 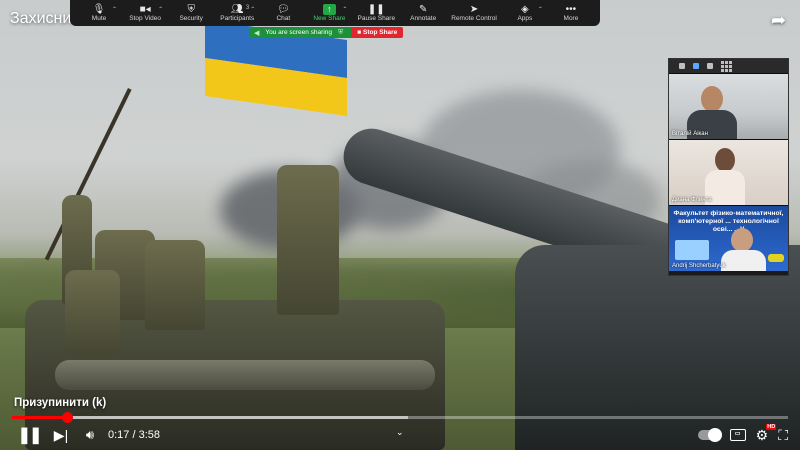 I want to click on annotate-button: ✎ Annotate, so click(x=423, y=13).